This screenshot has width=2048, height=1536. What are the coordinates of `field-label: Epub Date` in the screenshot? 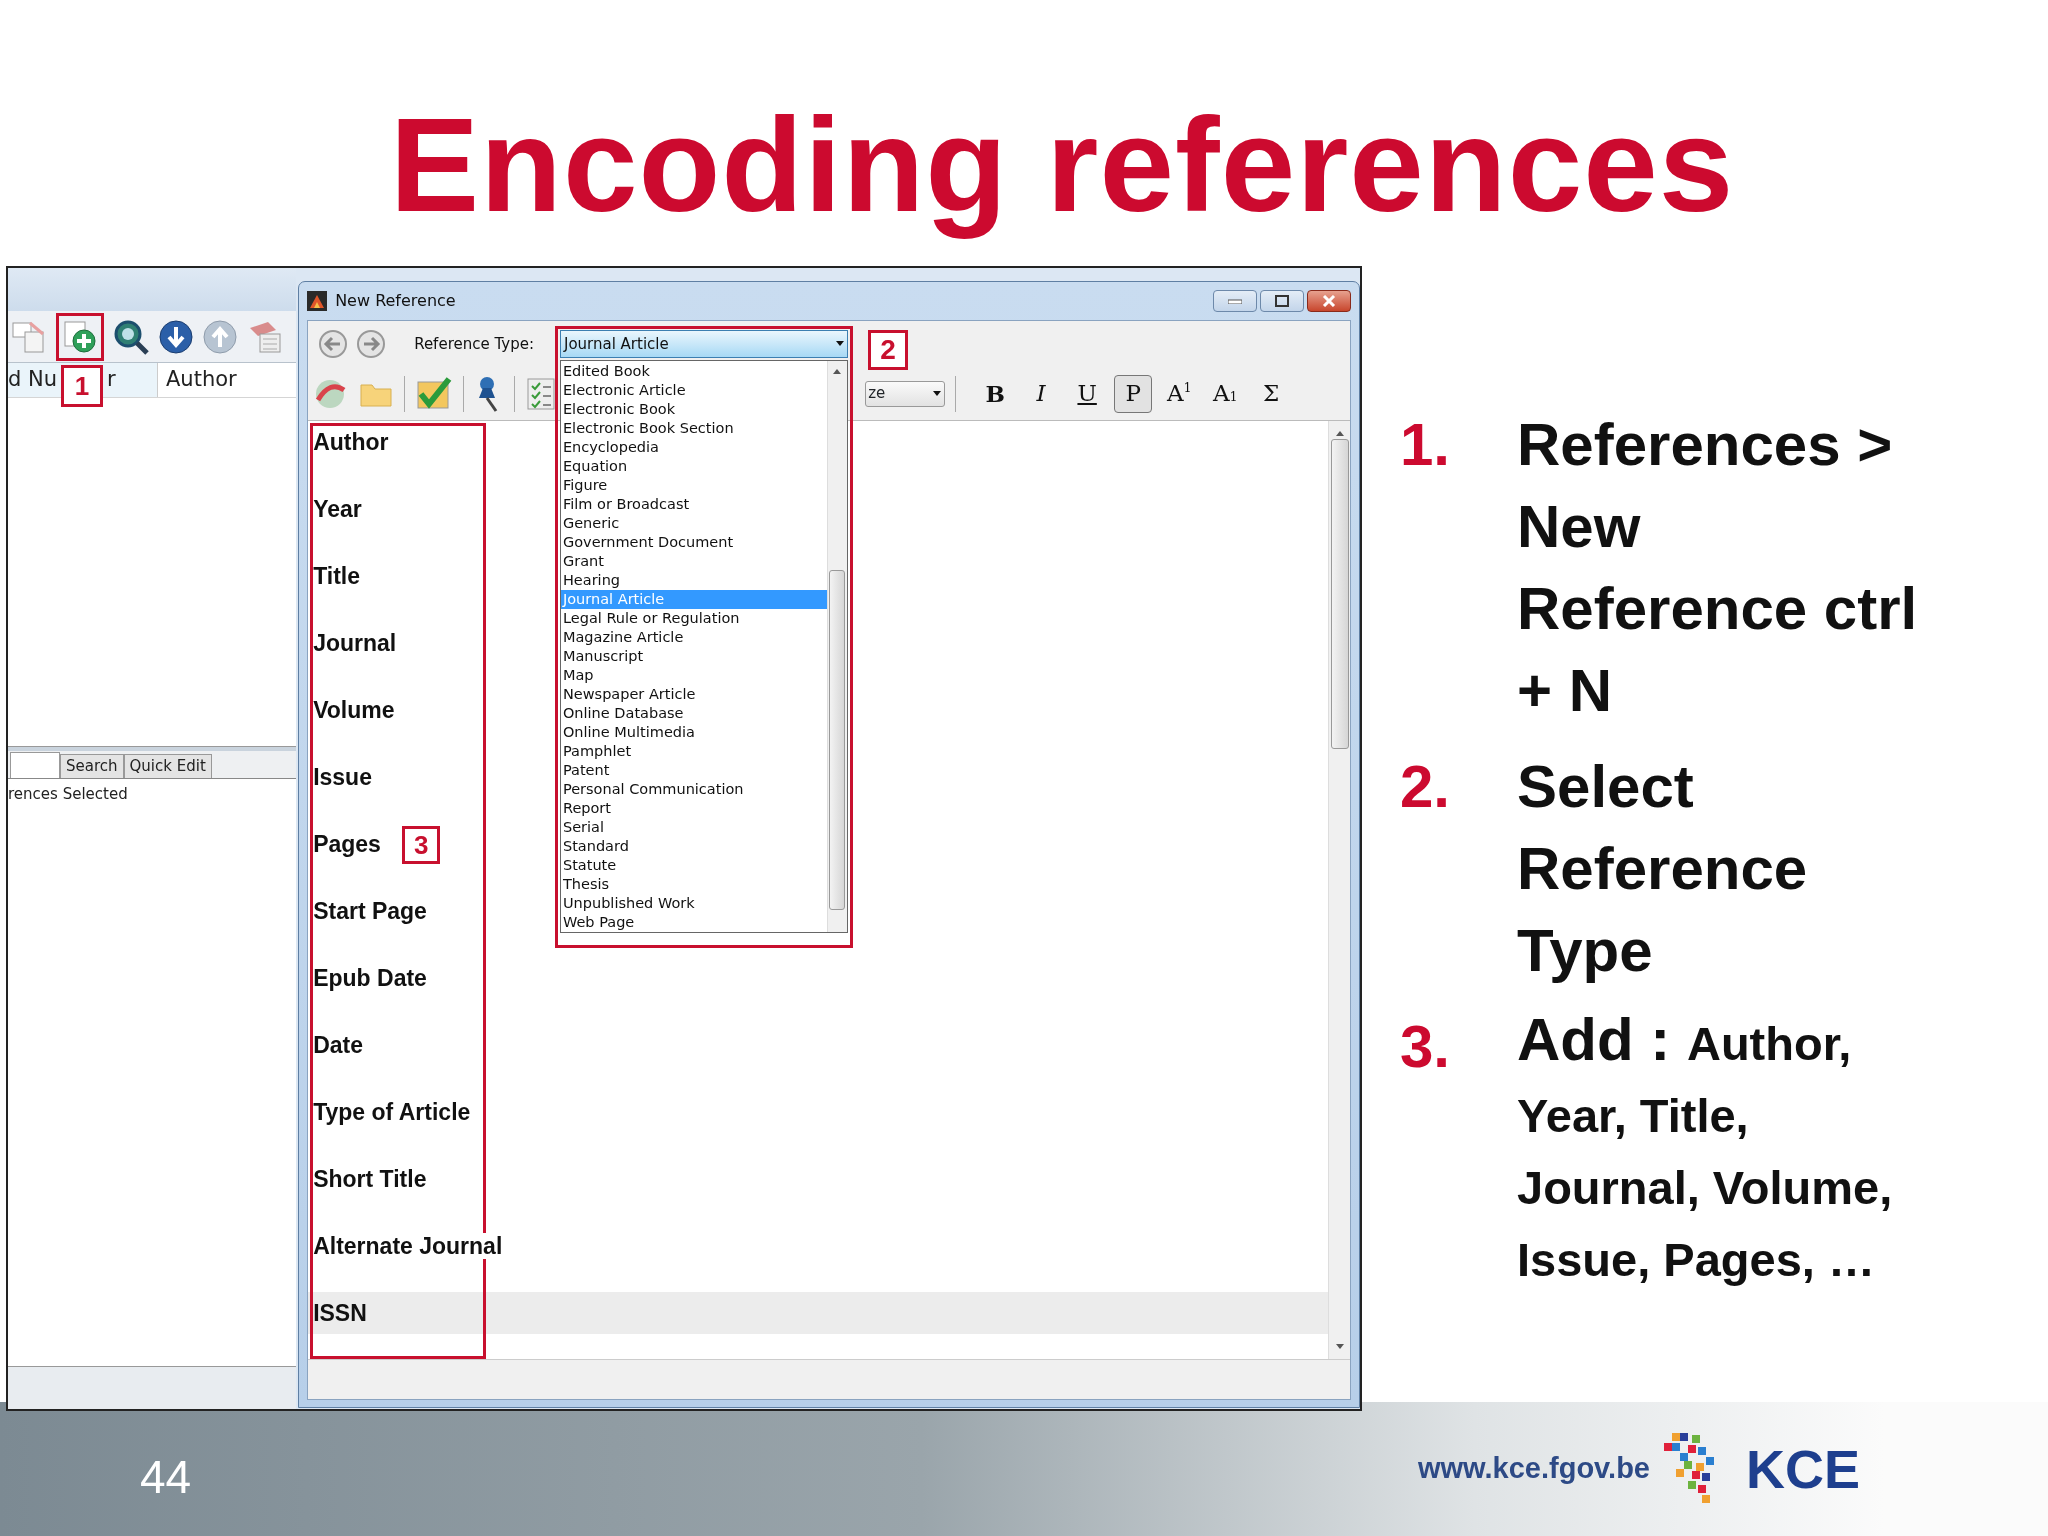 It's located at (370, 978).